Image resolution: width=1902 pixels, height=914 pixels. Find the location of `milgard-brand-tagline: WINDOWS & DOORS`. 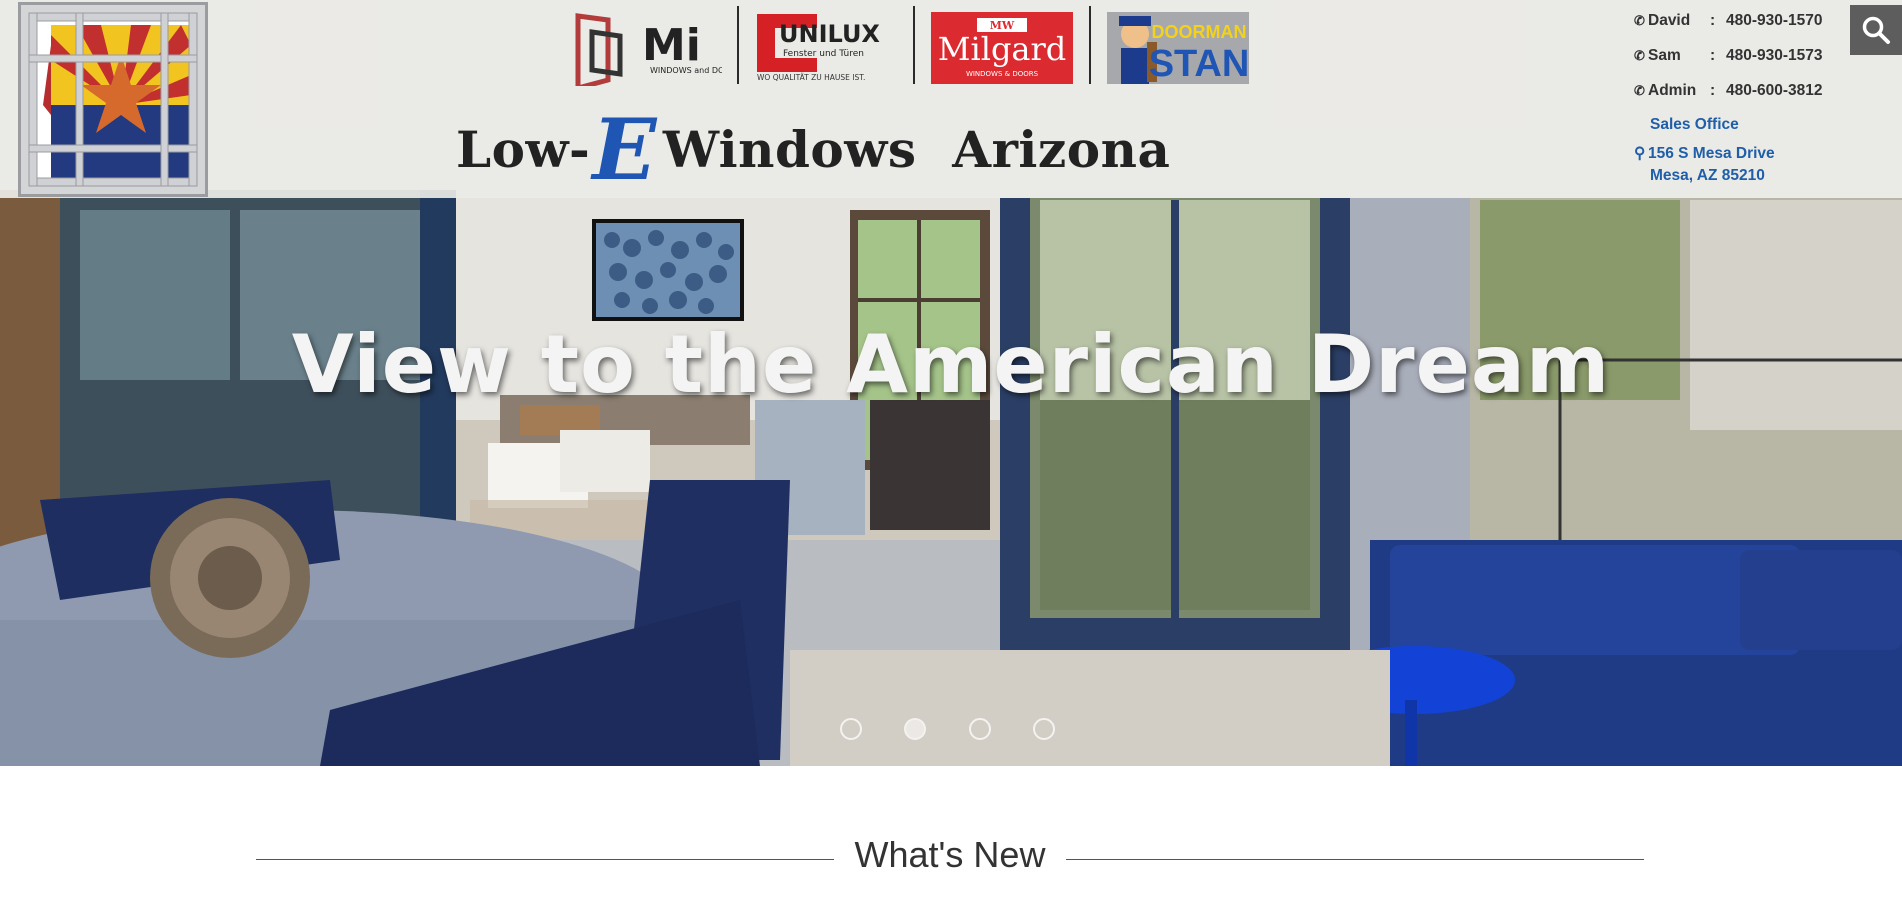

milgard-brand-tagline: WINDOWS & DOORS is located at coordinates (1002, 74).